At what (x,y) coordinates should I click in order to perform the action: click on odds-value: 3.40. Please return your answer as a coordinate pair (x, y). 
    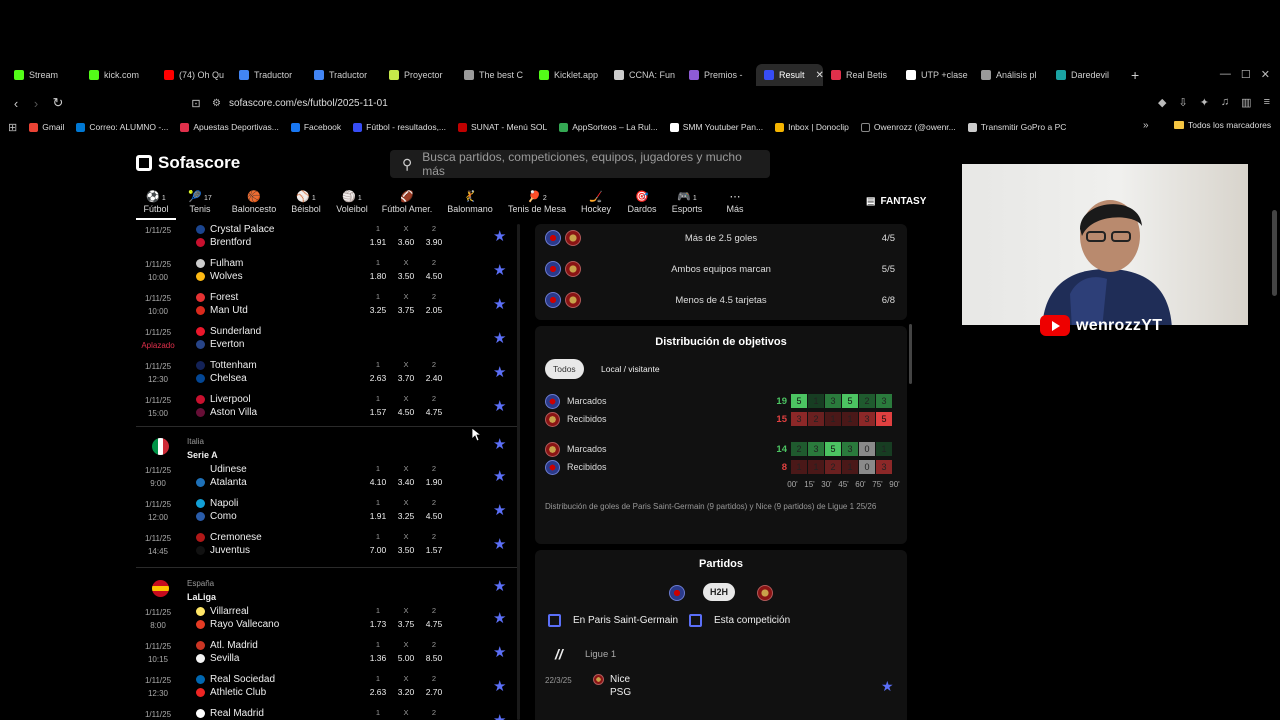
    Looking at the image, I should click on (406, 482).